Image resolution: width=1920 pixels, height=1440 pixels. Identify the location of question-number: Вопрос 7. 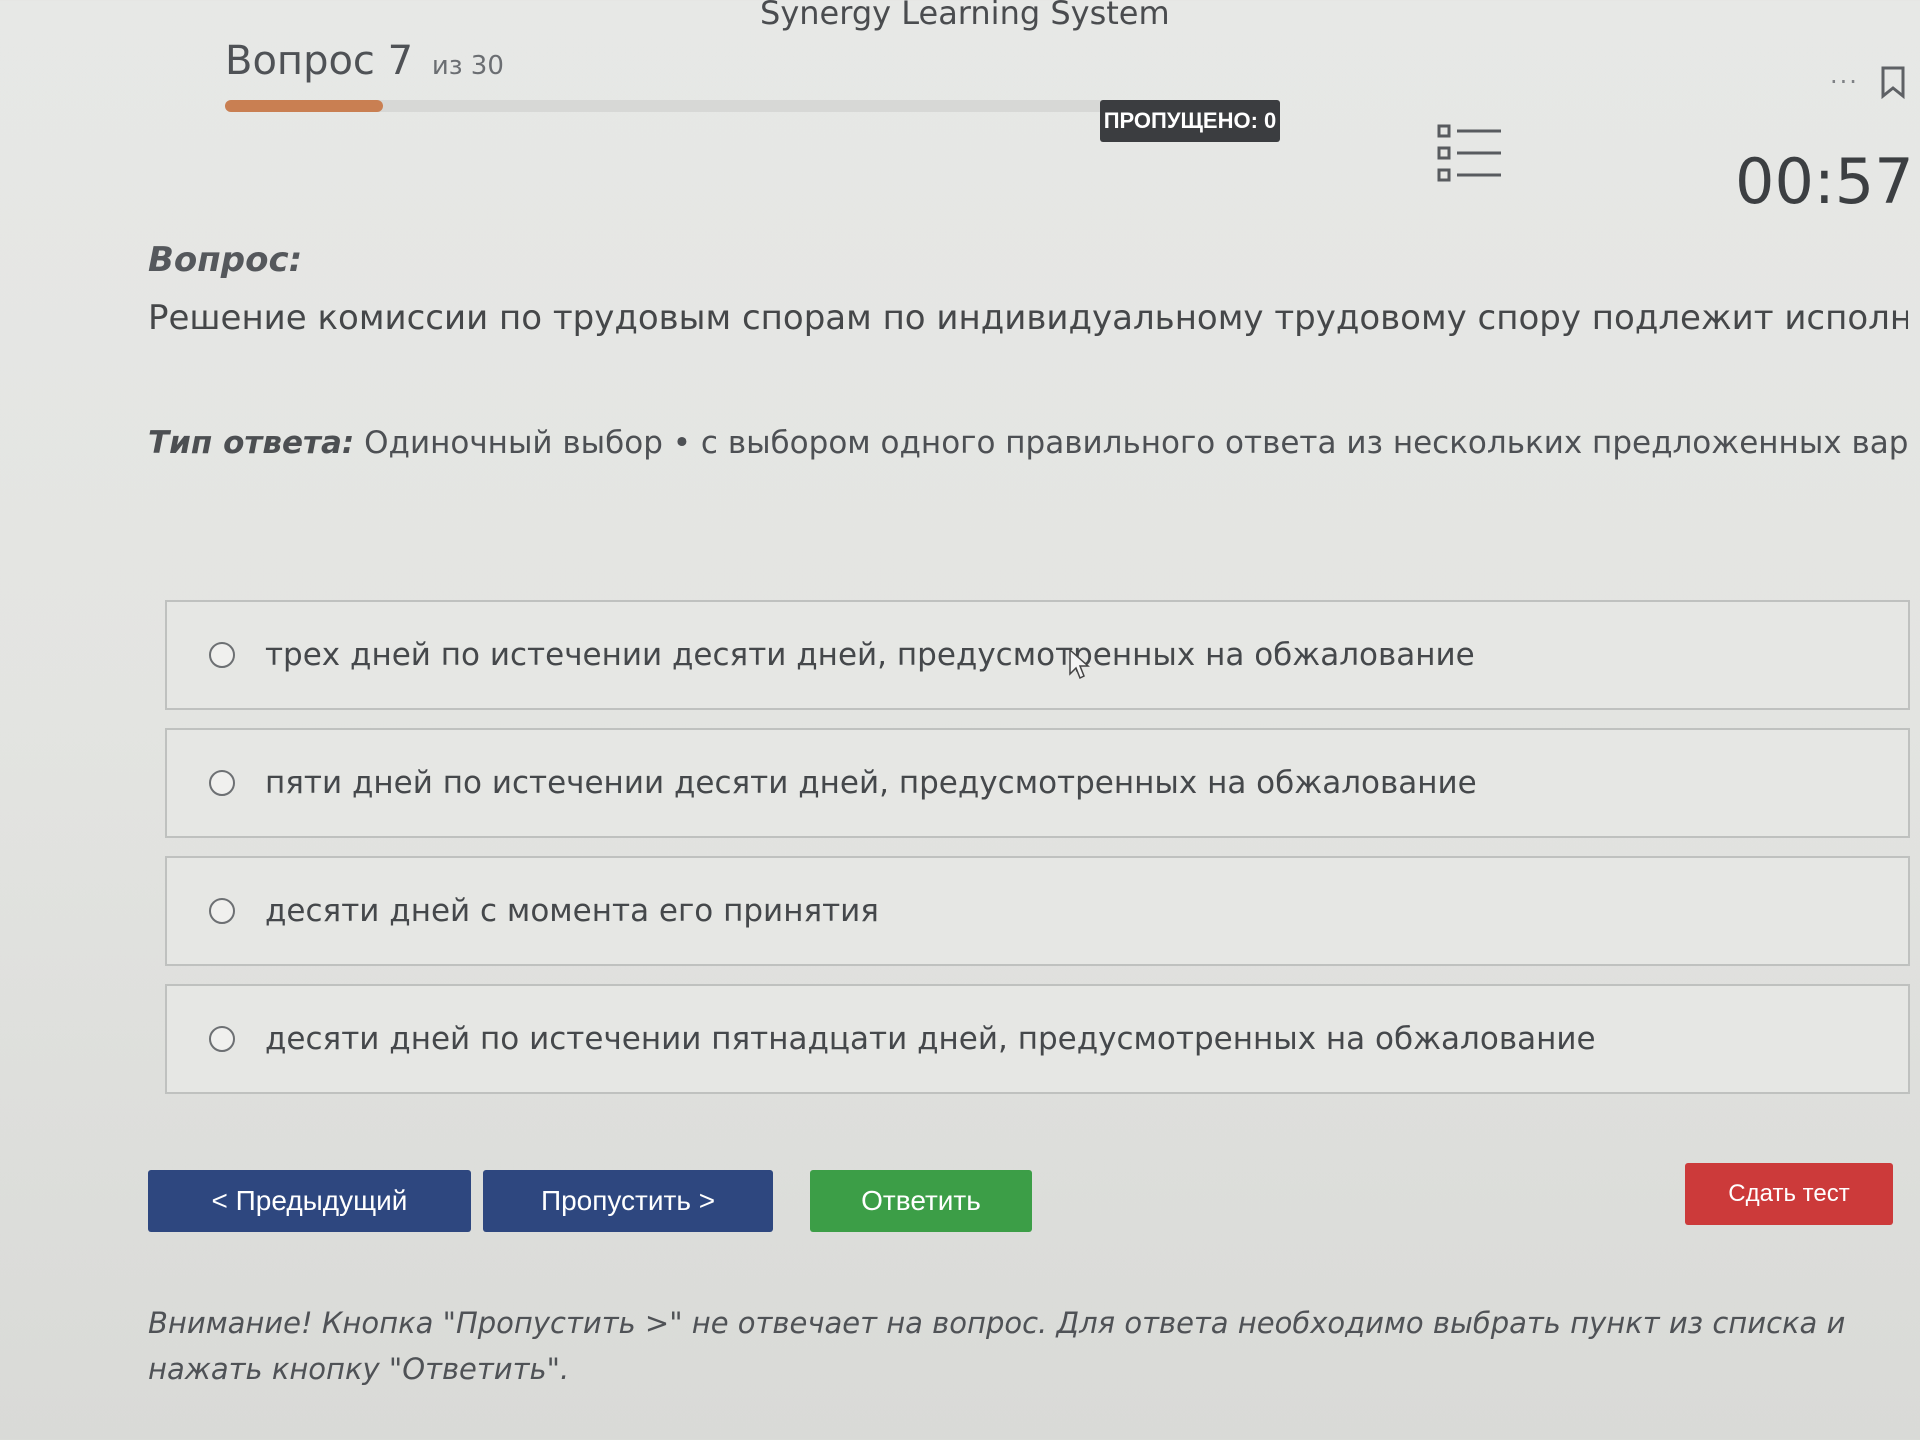
(319, 61).